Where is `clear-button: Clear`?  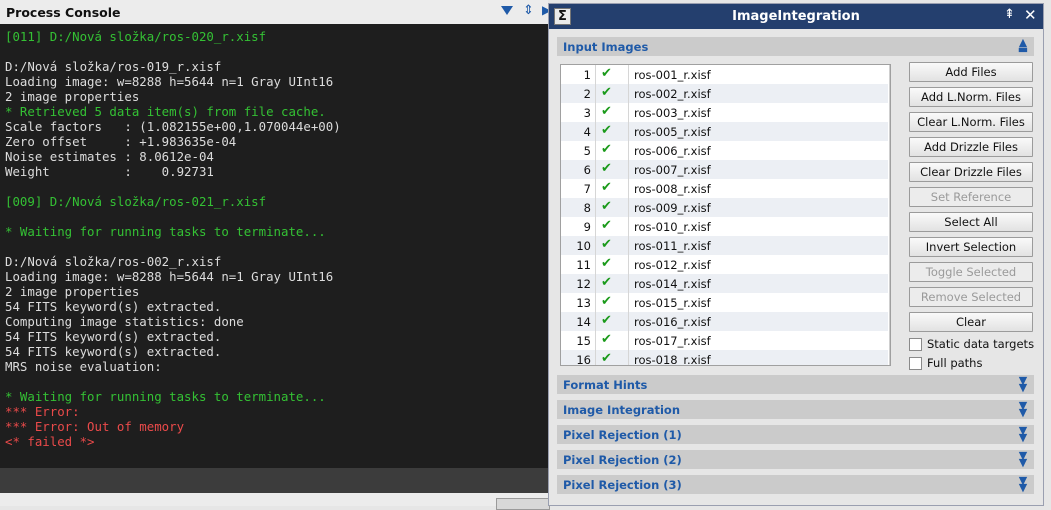 clear-button: Clear is located at coordinates (971, 322).